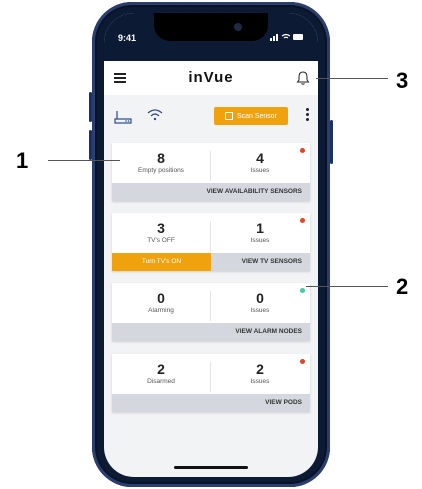  Describe the element at coordinates (228, 116) in the screenshot. I see `scan-icon` at that location.